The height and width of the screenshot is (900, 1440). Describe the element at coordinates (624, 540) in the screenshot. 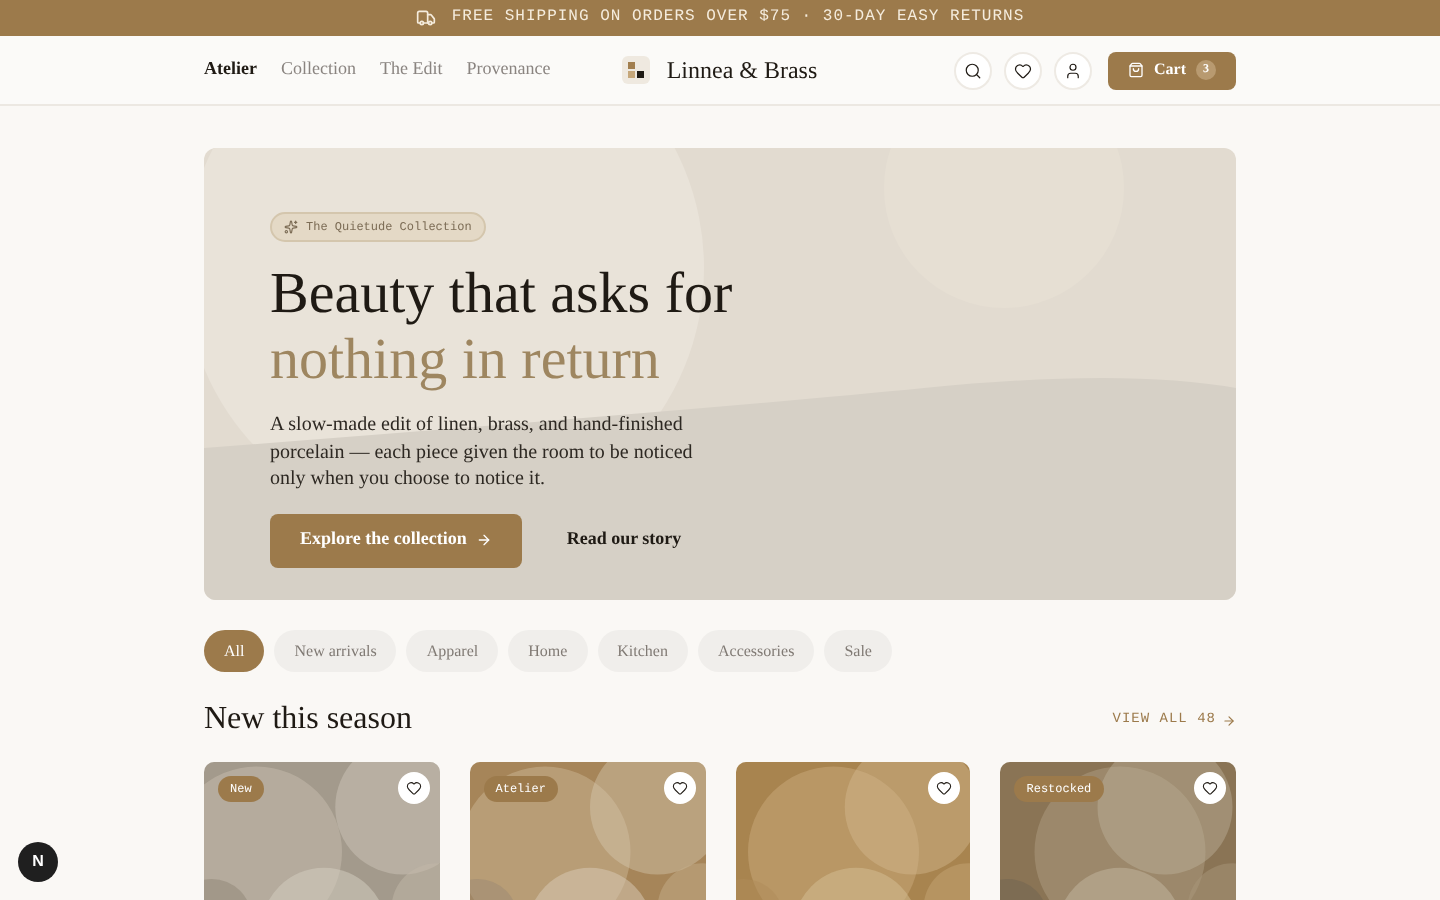

I see `read-story-link: Read our story` at that location.